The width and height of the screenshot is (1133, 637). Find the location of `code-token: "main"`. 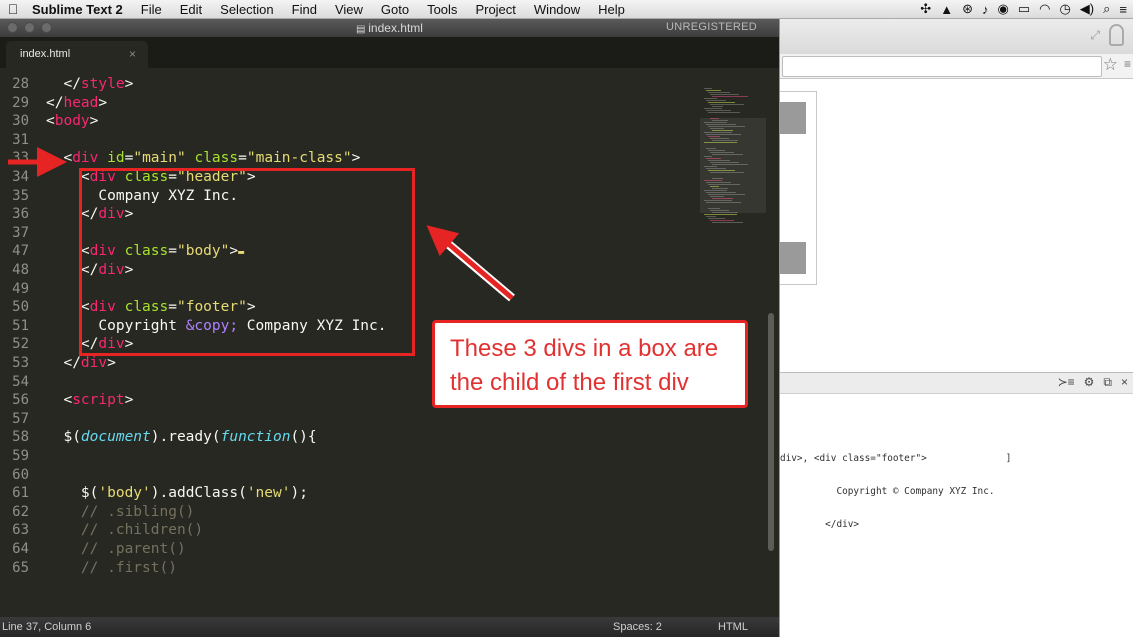

code-token: "main" is located at coordinates (159, 158).